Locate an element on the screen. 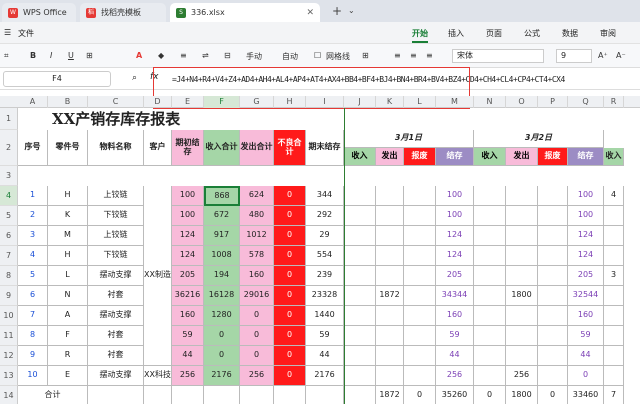 This screenshot has width=640, height=404. cell-seq: 8 is located at coordinates (33, 336).